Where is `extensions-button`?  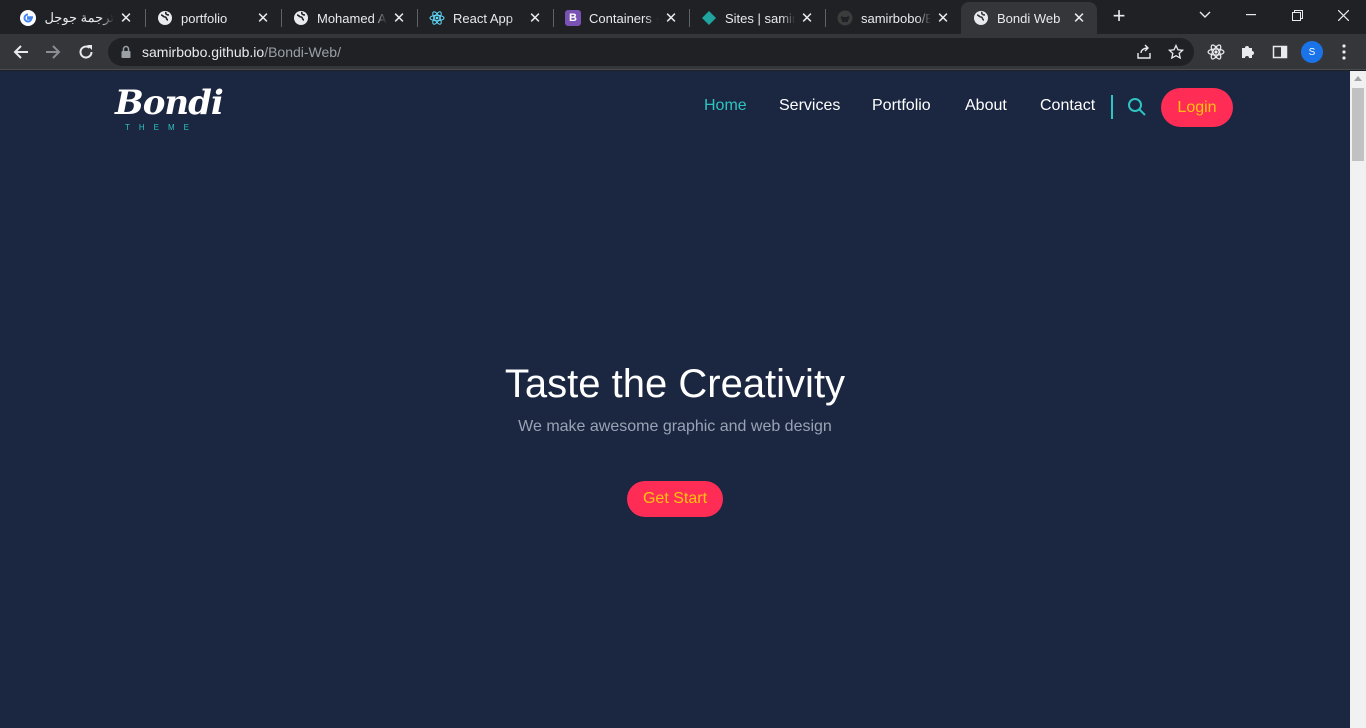 extensions-button is located at coordinates (1248, 52).